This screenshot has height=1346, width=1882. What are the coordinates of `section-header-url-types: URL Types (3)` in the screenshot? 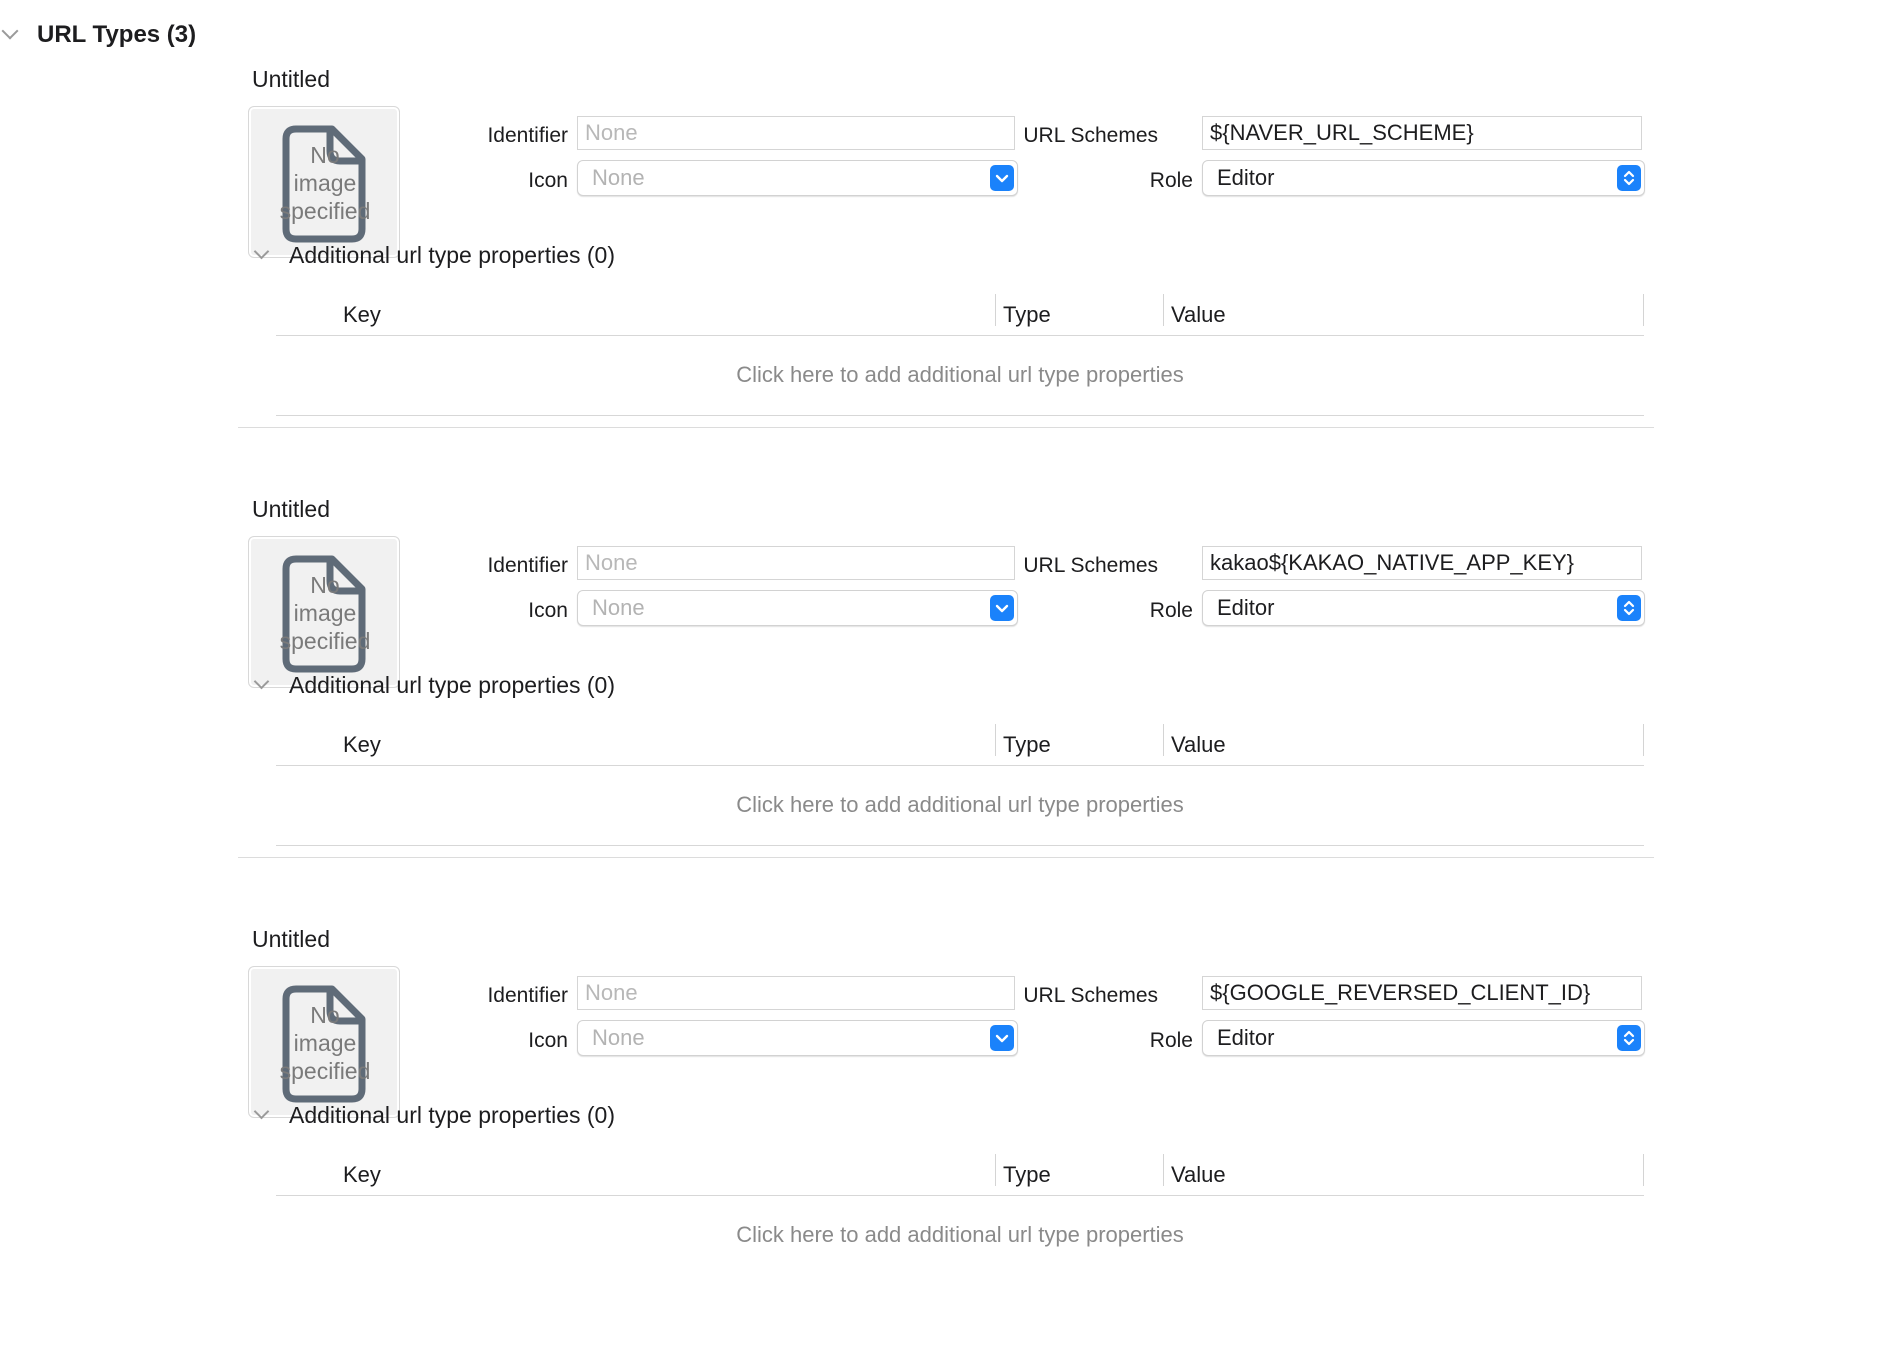 It's located at (98, 35).